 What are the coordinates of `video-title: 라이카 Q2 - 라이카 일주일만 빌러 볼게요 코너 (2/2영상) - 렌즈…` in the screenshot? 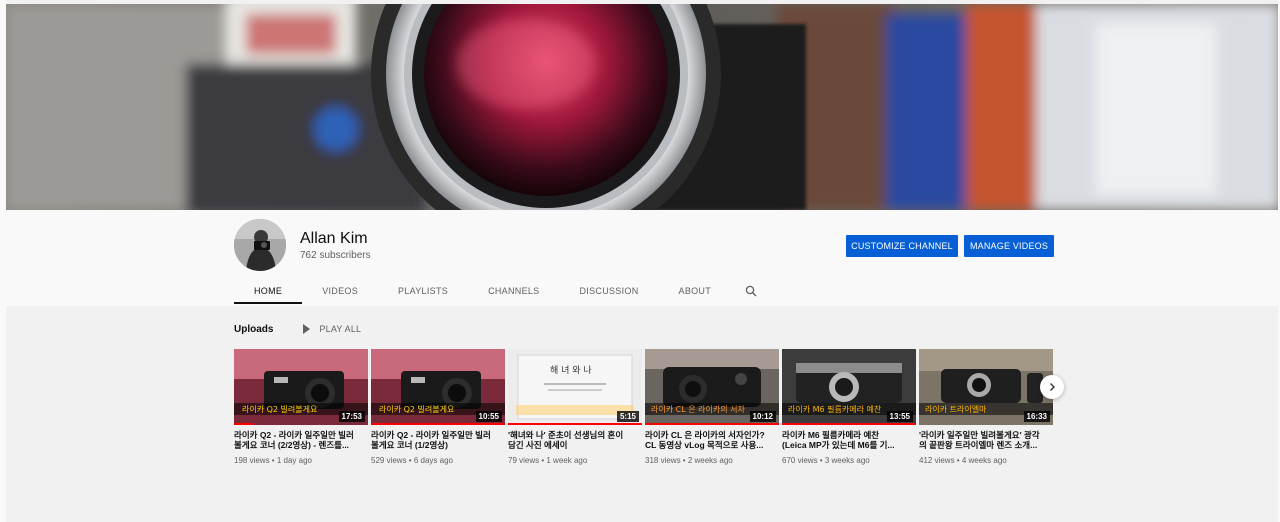 It's located at (301, 440).